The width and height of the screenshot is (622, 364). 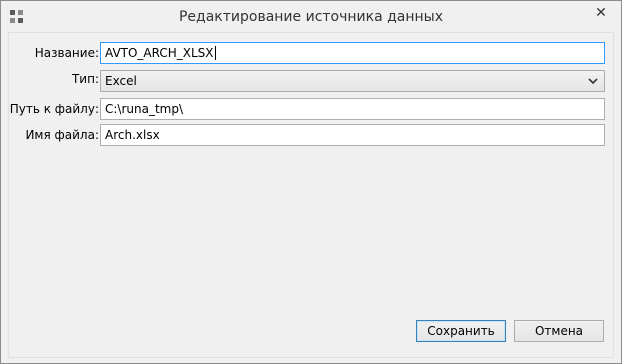 What do you see at coordinates (85, 79) in the screenshot?
I see `type-label: Тип:` at bounding box center [85, 79].